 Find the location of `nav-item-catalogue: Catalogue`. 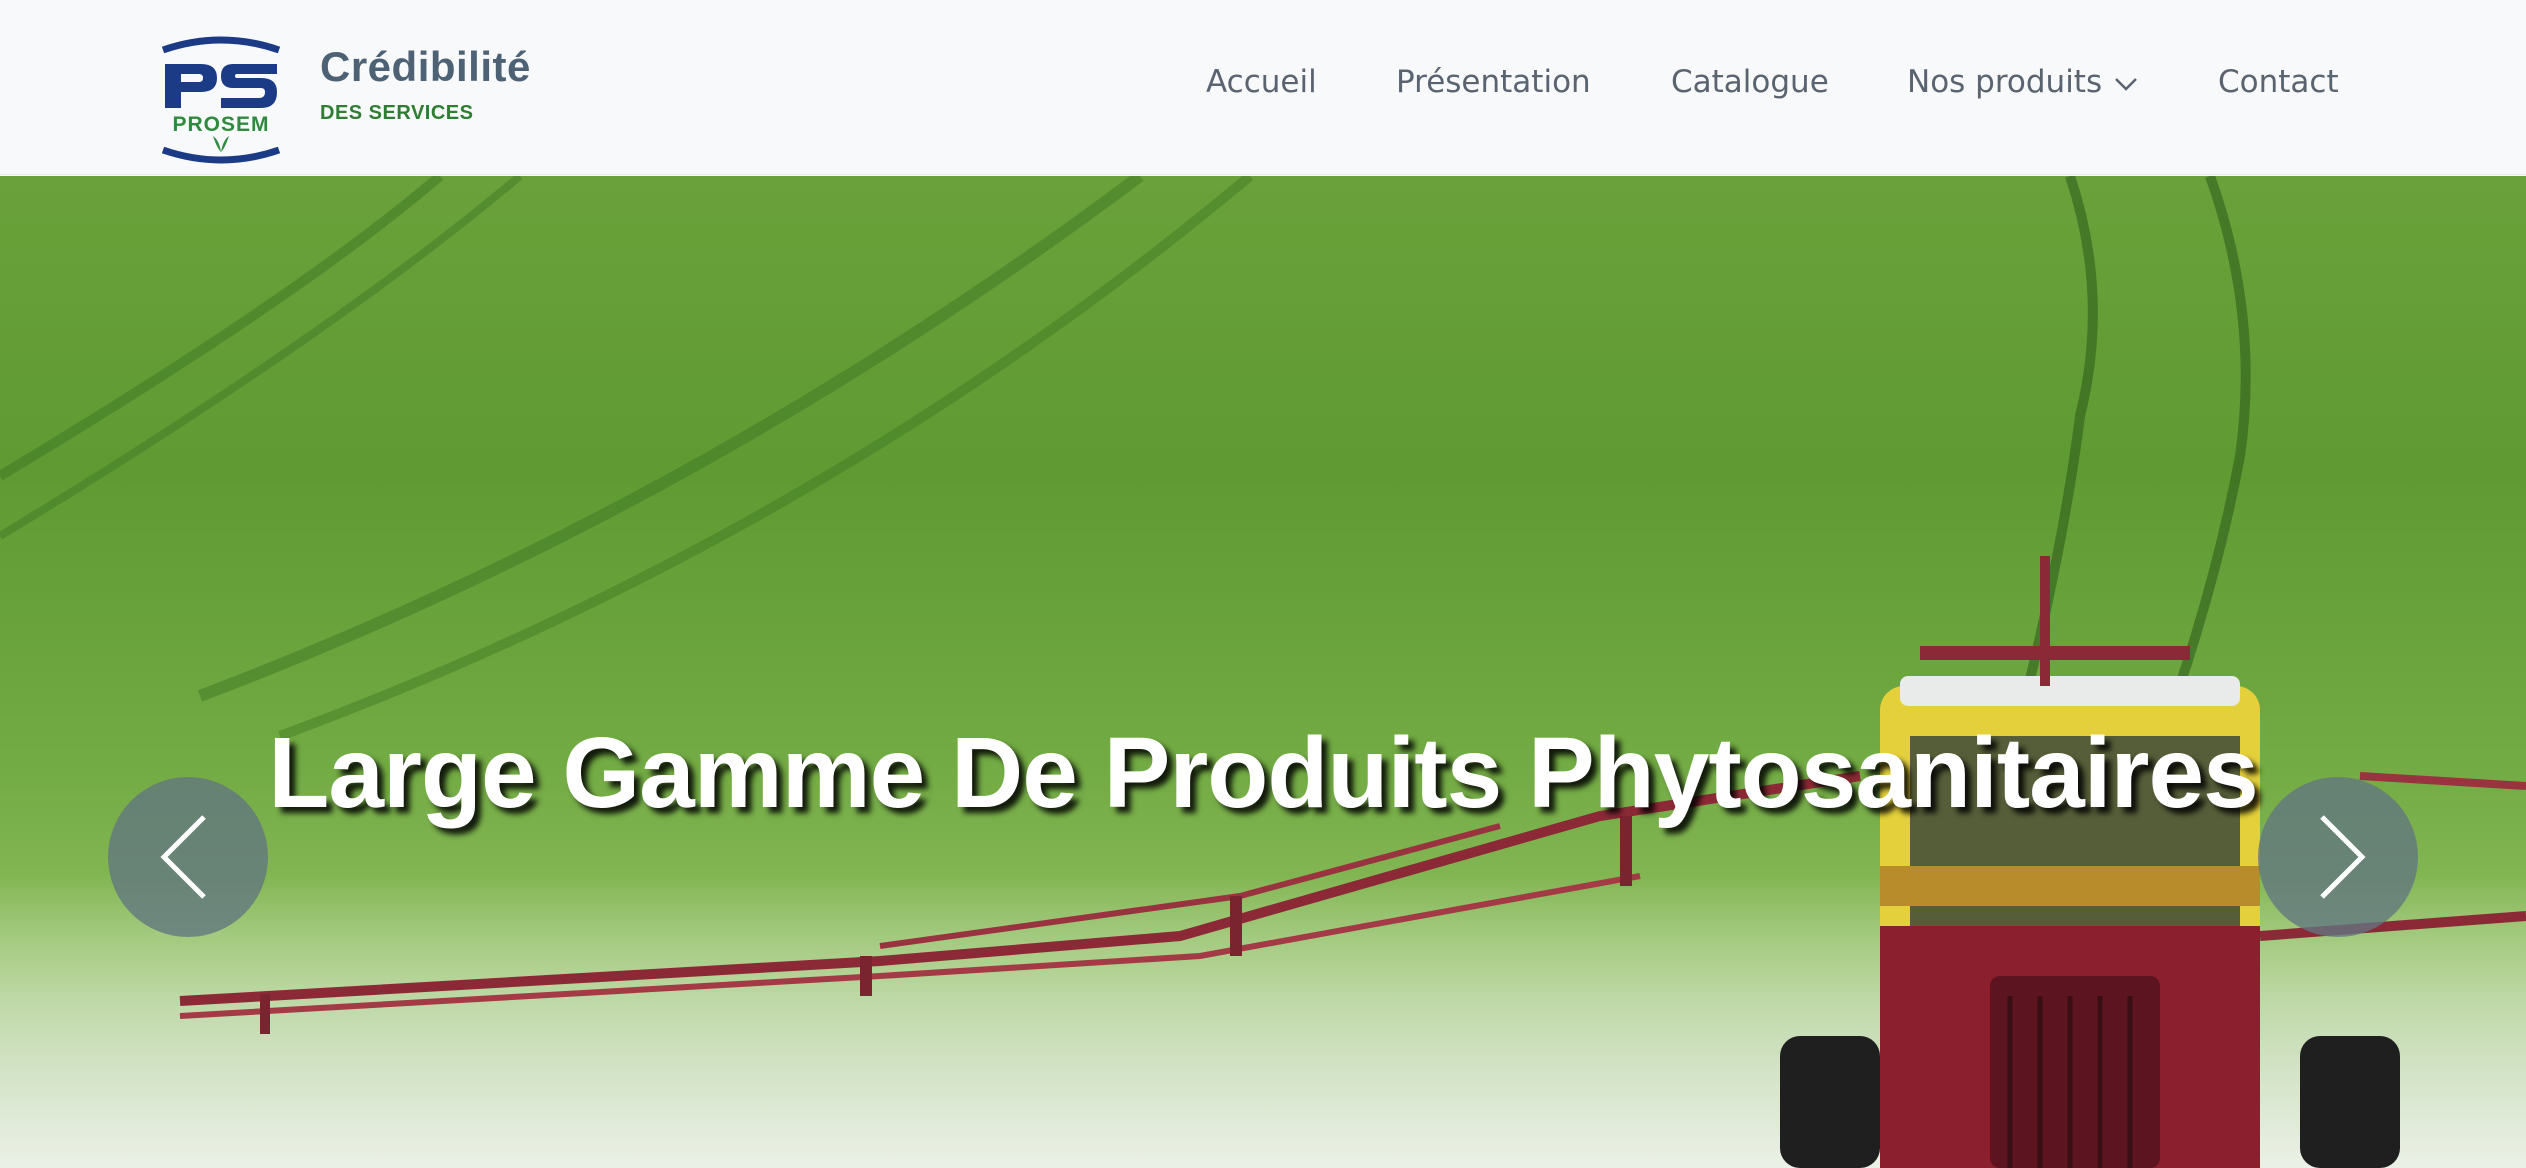

nav-item-catalogue: Catalogue is located at coordinates (1750, 82).